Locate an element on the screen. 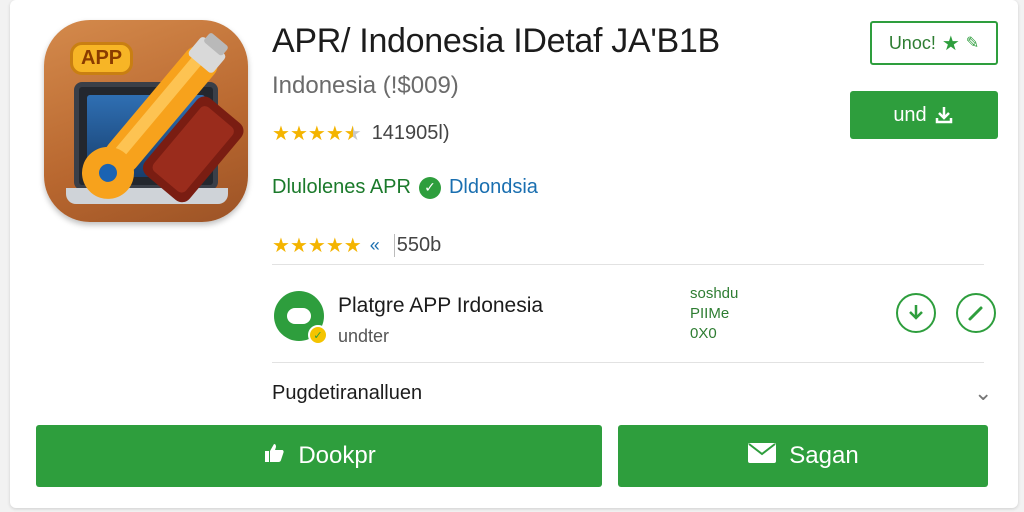 Image resolution: width=1024 pixels, height=512 pixels. chat-bubble-icon is located at coordinates (299, 316).